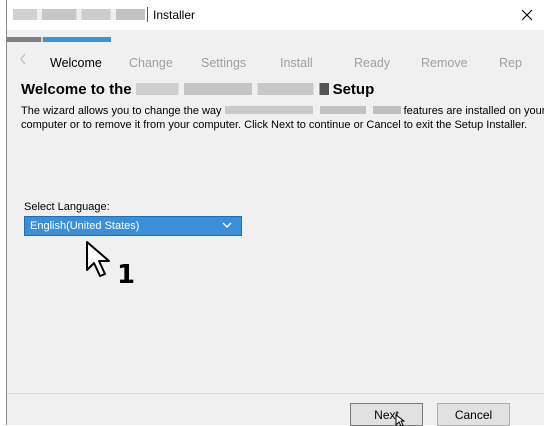  What do you see at coordinates (76, 89) in the screenshot?
I see `page-title-prefix: Welcome to the` at bounding box center [76, 89].